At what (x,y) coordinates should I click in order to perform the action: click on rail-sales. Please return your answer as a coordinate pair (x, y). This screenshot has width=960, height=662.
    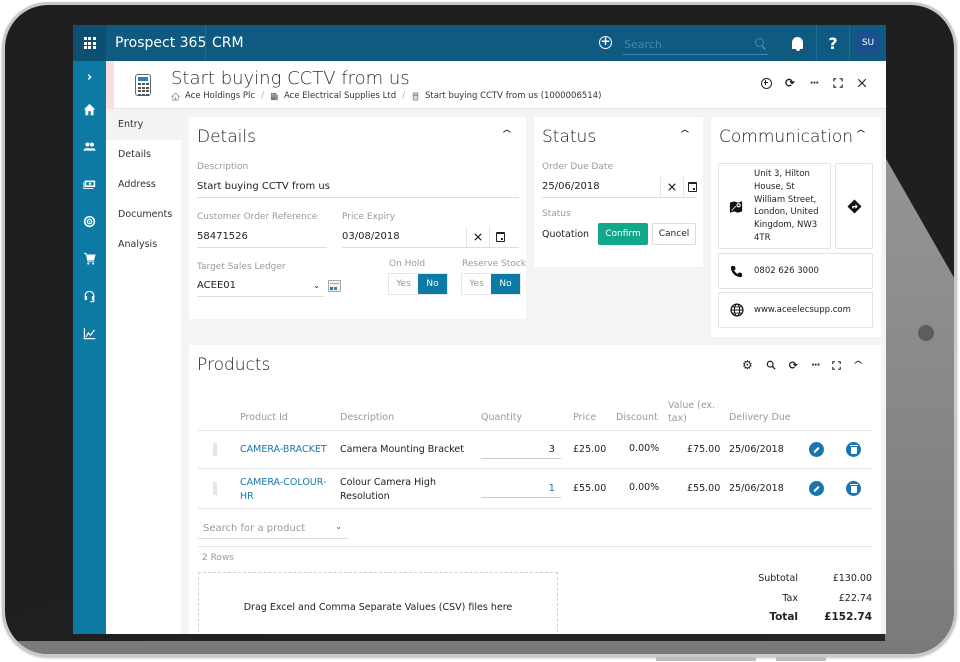
    Looking at the image, I should click on (89, 184).